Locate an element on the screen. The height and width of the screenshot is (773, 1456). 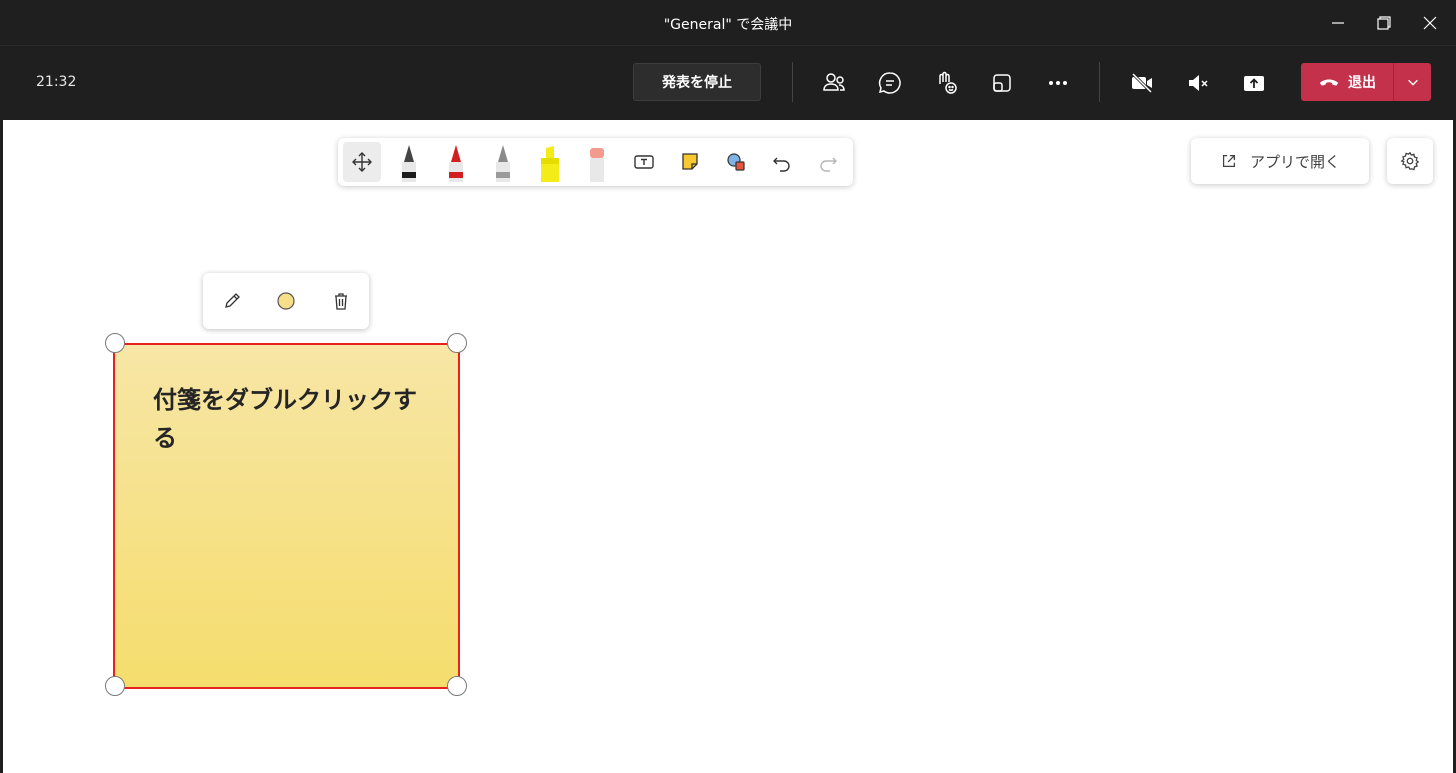
black-pen-icon is located at coordinates (409, 163).